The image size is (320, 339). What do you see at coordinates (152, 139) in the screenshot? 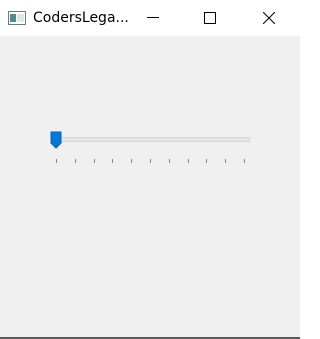
I see `slider-track` at bounding box center [152, 139].